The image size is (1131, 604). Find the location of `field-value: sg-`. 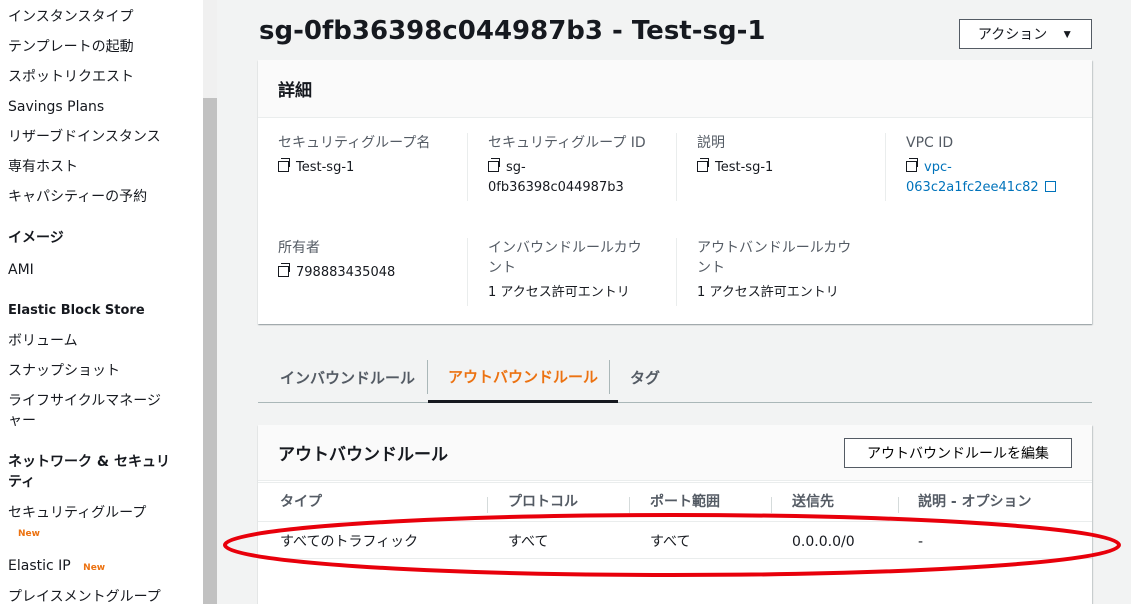

field-value: sg- is located at coordinates (583, 168).